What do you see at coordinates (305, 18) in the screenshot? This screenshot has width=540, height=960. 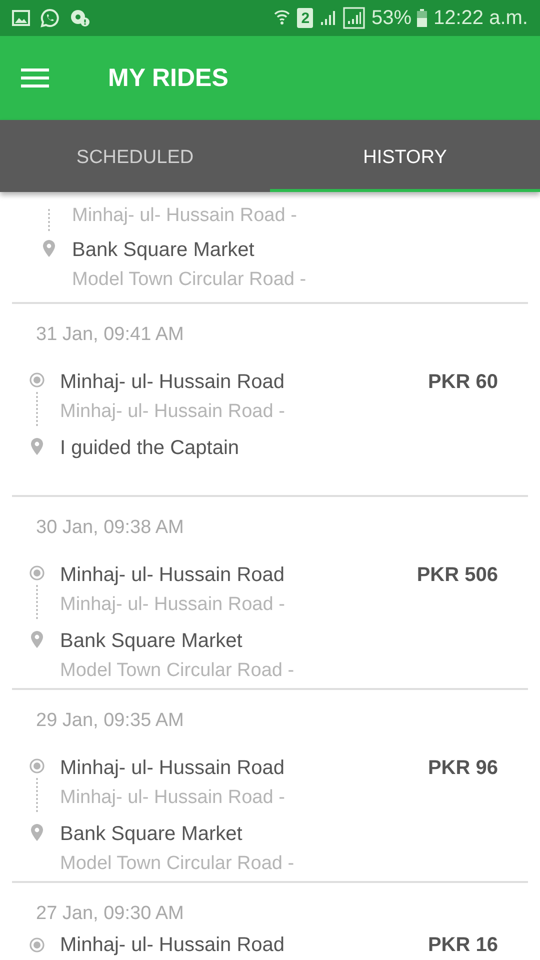 I see `sim-icon: 2` at bounding box center [305, 18].